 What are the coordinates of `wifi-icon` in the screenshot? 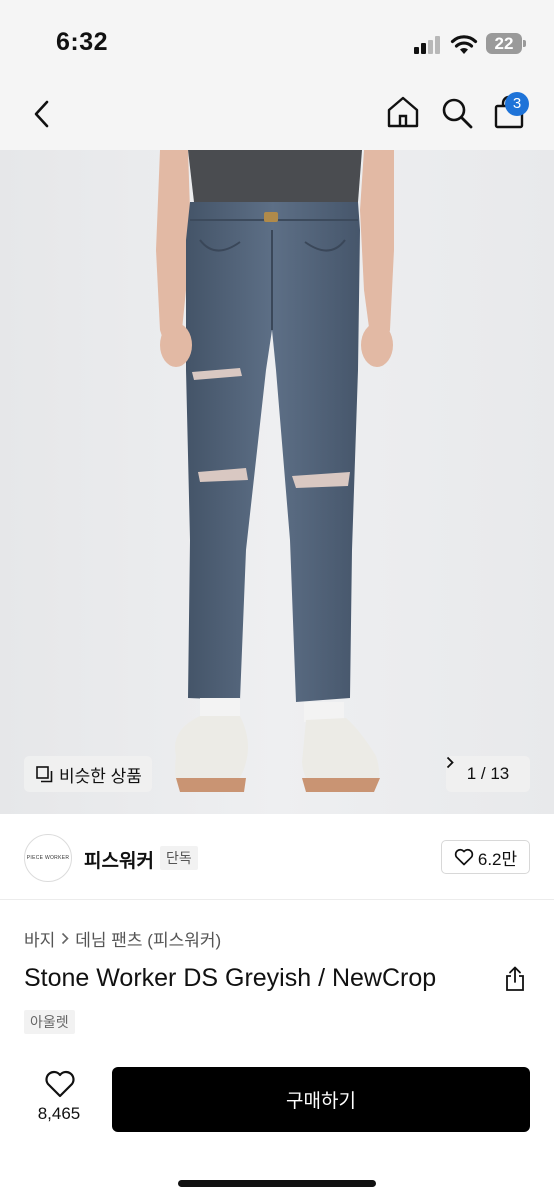 It's located at (464, 44).